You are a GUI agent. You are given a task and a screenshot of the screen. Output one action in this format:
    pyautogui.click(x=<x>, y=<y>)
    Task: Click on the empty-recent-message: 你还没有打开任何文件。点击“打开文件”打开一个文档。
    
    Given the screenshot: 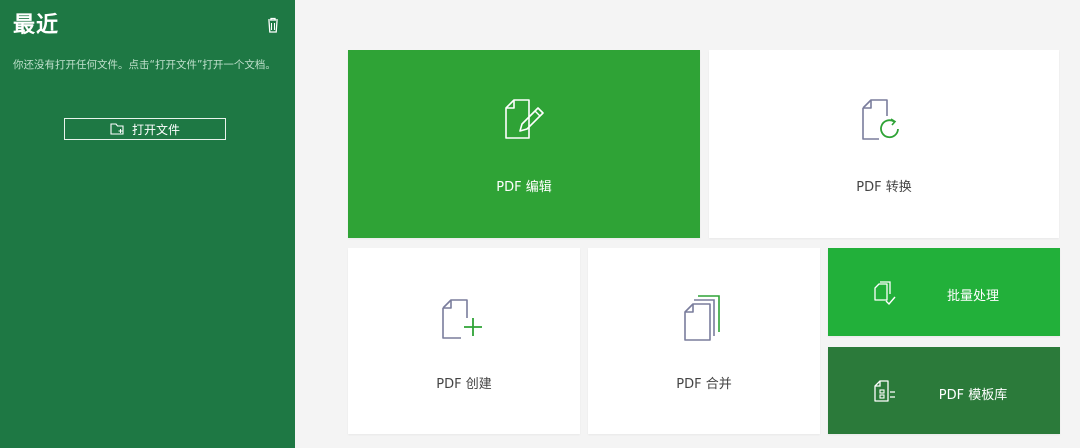 What is the action you would take?
    pyautogui.click(x=144, y=65)
    